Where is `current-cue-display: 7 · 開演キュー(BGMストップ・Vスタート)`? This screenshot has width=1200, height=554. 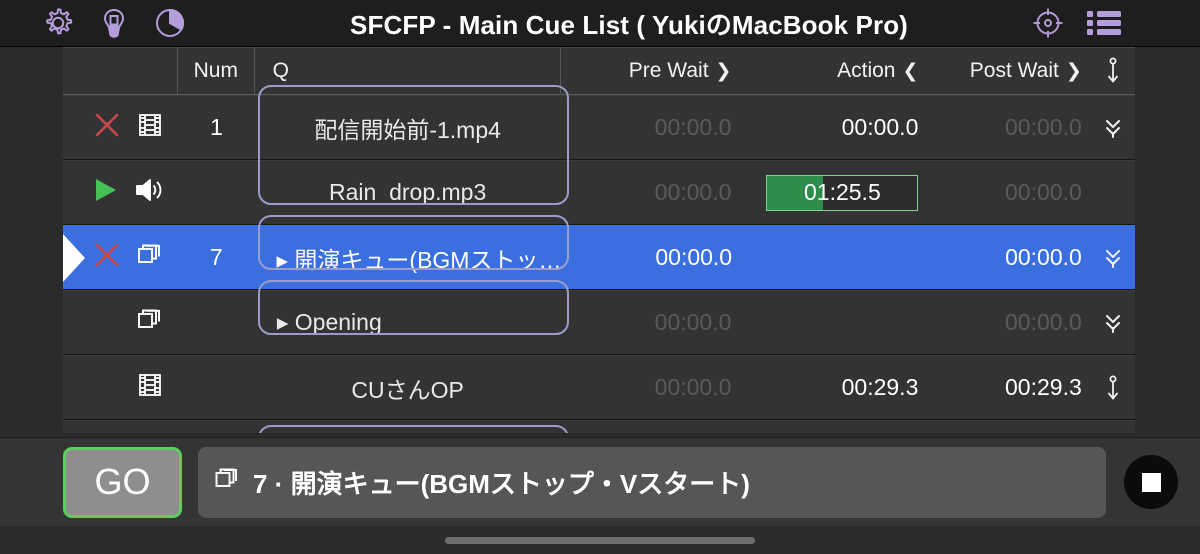 current-cue-display: 7 · 開演キュー(BGMストップ・Vスタート) is located at coordinates (652, 482).